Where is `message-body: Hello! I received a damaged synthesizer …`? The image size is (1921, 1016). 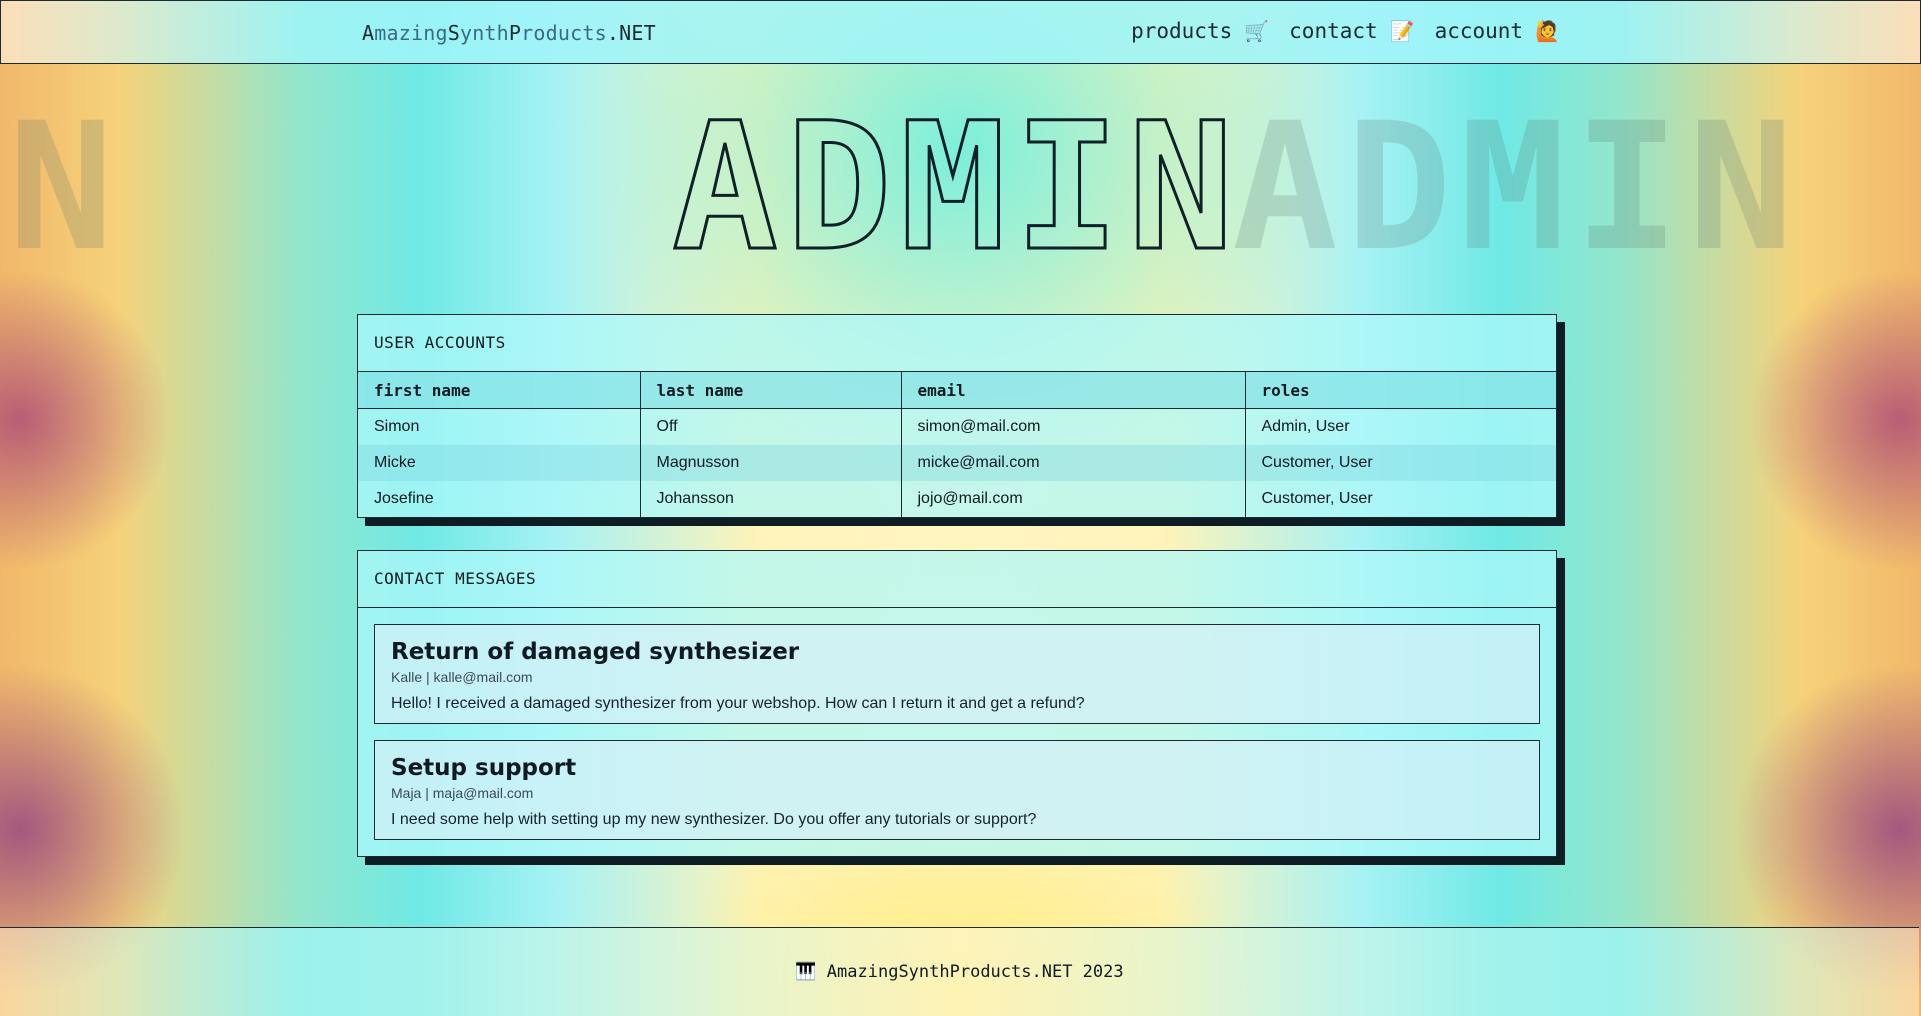 message-body: Hello! I received a damaged synthesizer … is located at coordinates (738, 703).